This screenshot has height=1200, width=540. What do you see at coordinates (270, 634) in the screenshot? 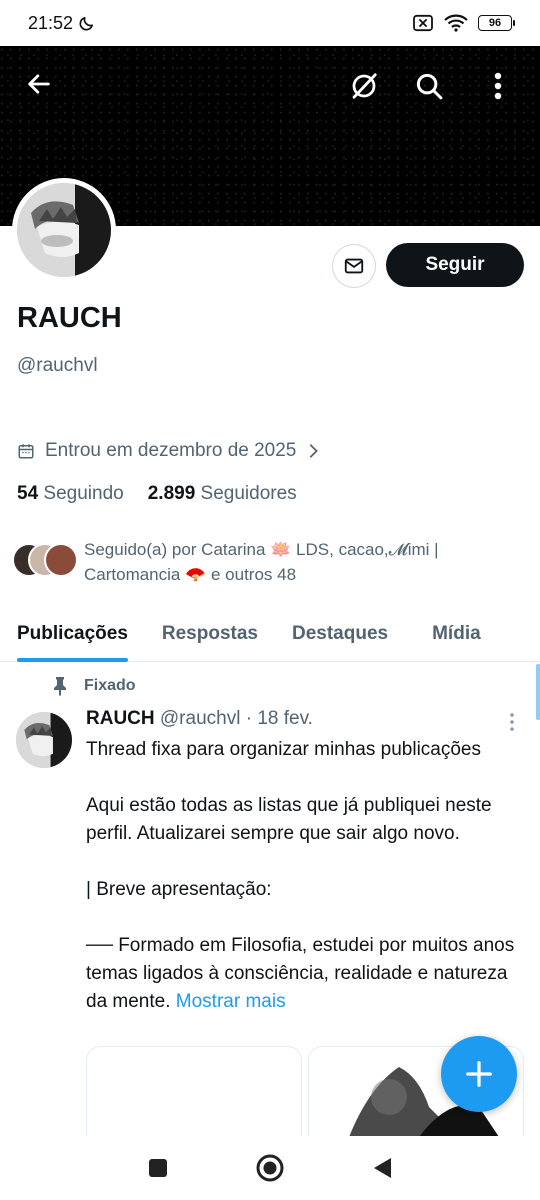
I see `profile-tabs: Publicações Respostas Destaques Mídia` at bounding box center [270, 634].